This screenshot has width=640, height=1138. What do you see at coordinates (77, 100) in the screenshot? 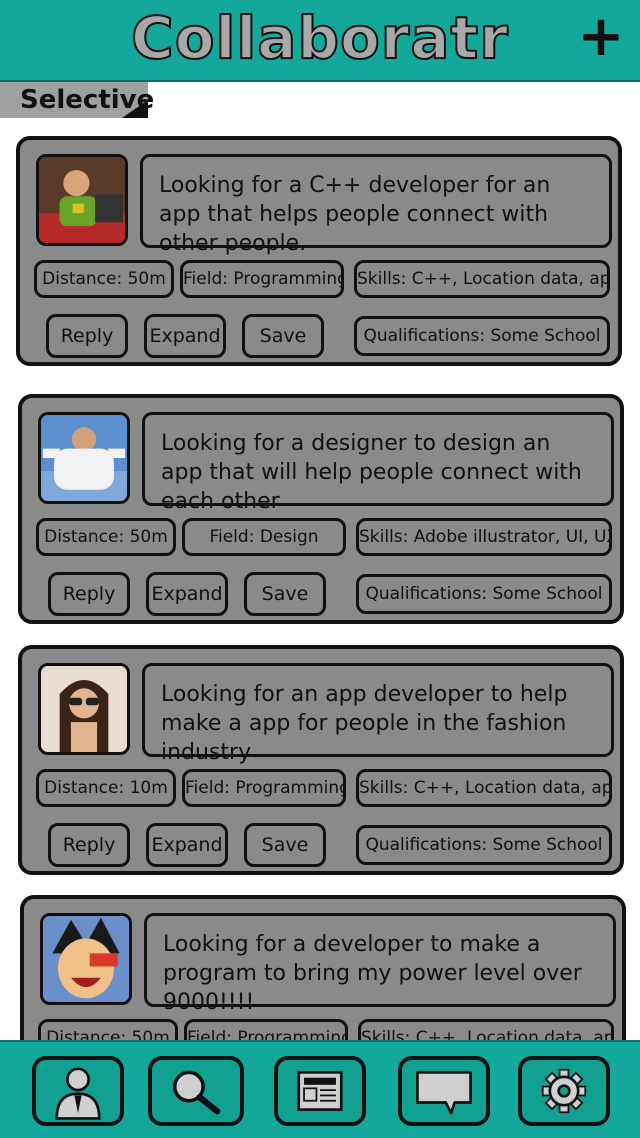
I see `filter-tab-selective: Selective` at bounding box center [77, 100].